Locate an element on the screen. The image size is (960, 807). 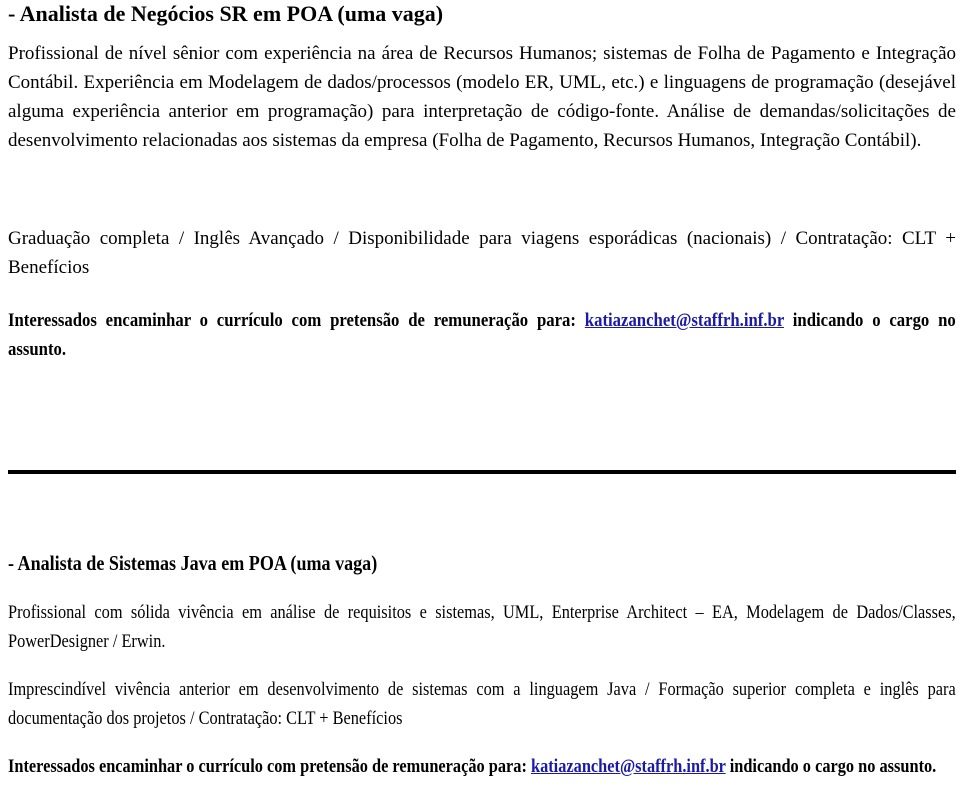
job2-email-link: katiazanchet@staffrh.inf.br is located at coordinates (628, 766).